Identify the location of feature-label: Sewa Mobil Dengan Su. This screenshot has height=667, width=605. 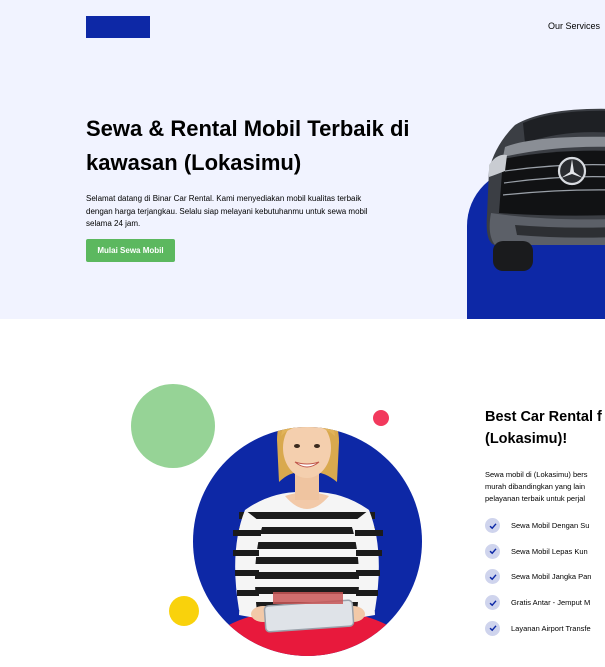
(550, 526).